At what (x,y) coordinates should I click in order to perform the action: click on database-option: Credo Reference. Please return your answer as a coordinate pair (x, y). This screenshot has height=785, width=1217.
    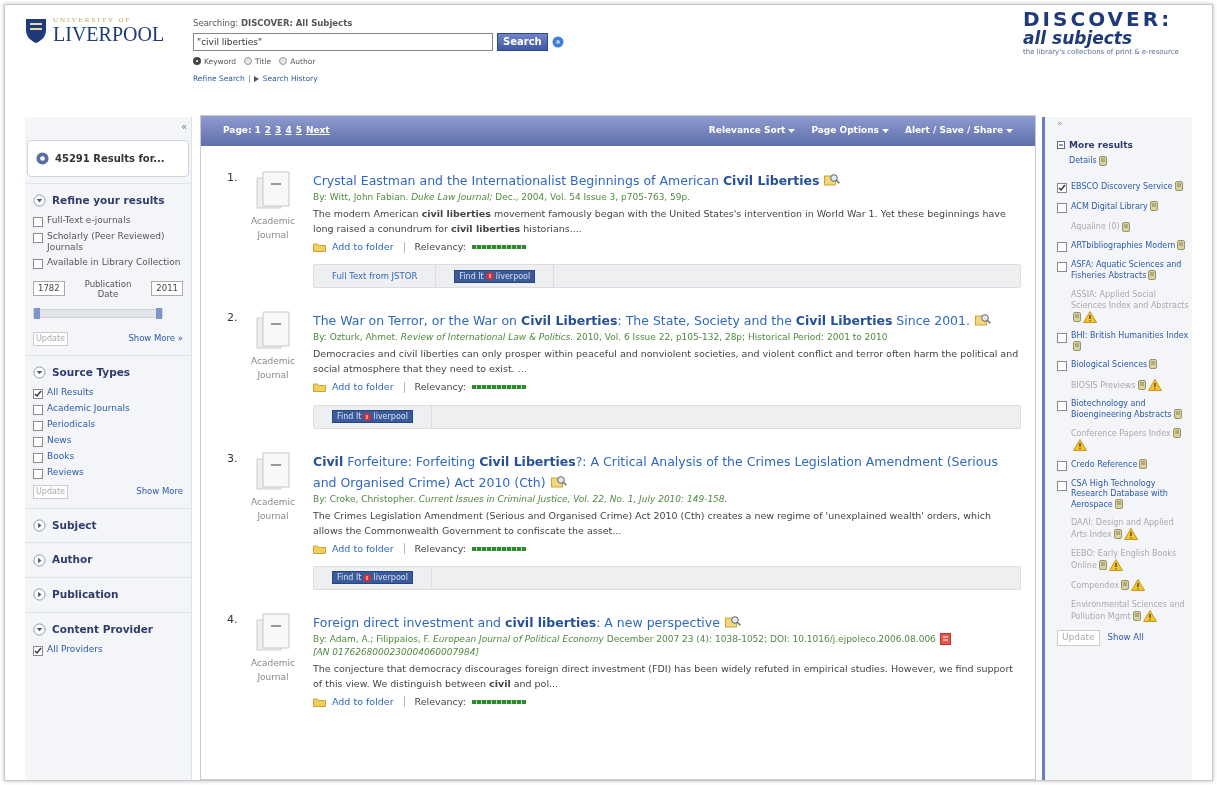
    Looking at the image, I should click on (1109, 463).